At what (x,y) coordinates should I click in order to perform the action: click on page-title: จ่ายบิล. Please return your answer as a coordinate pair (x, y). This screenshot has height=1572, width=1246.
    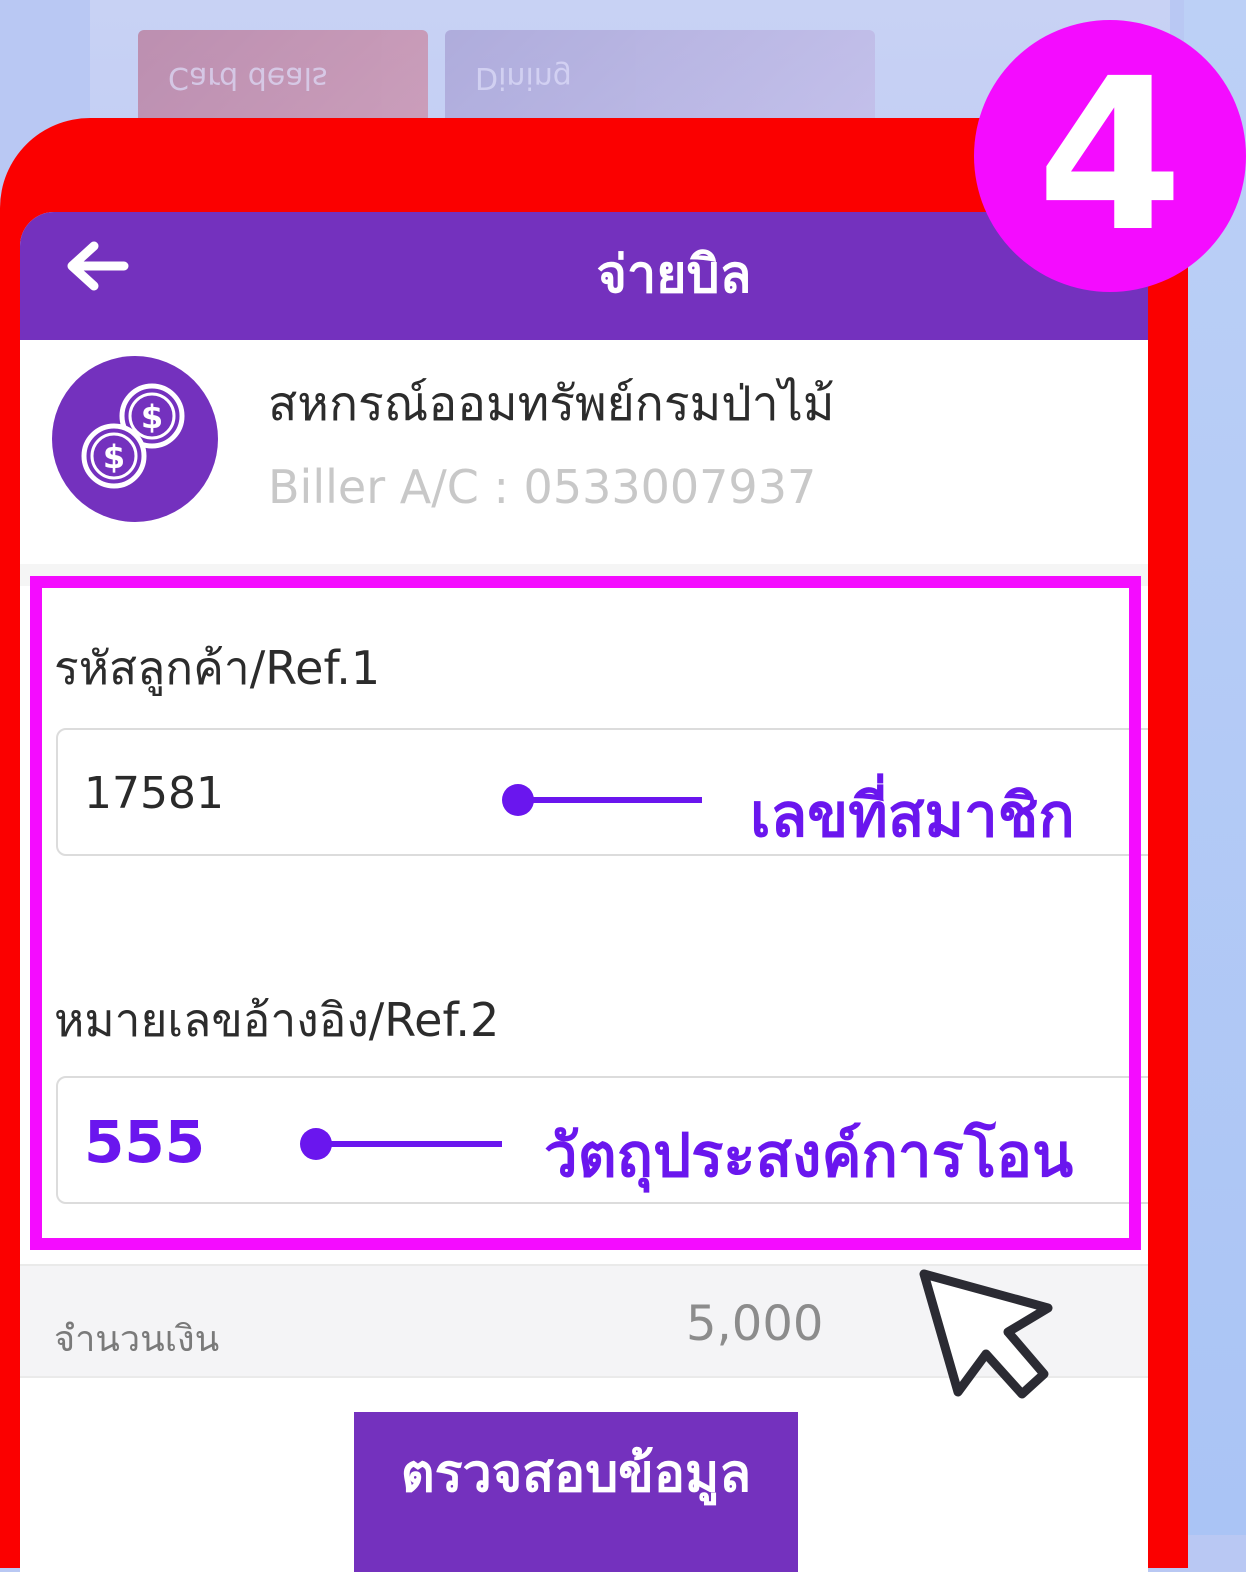
    Looking at the image, I should click on (674, 275).